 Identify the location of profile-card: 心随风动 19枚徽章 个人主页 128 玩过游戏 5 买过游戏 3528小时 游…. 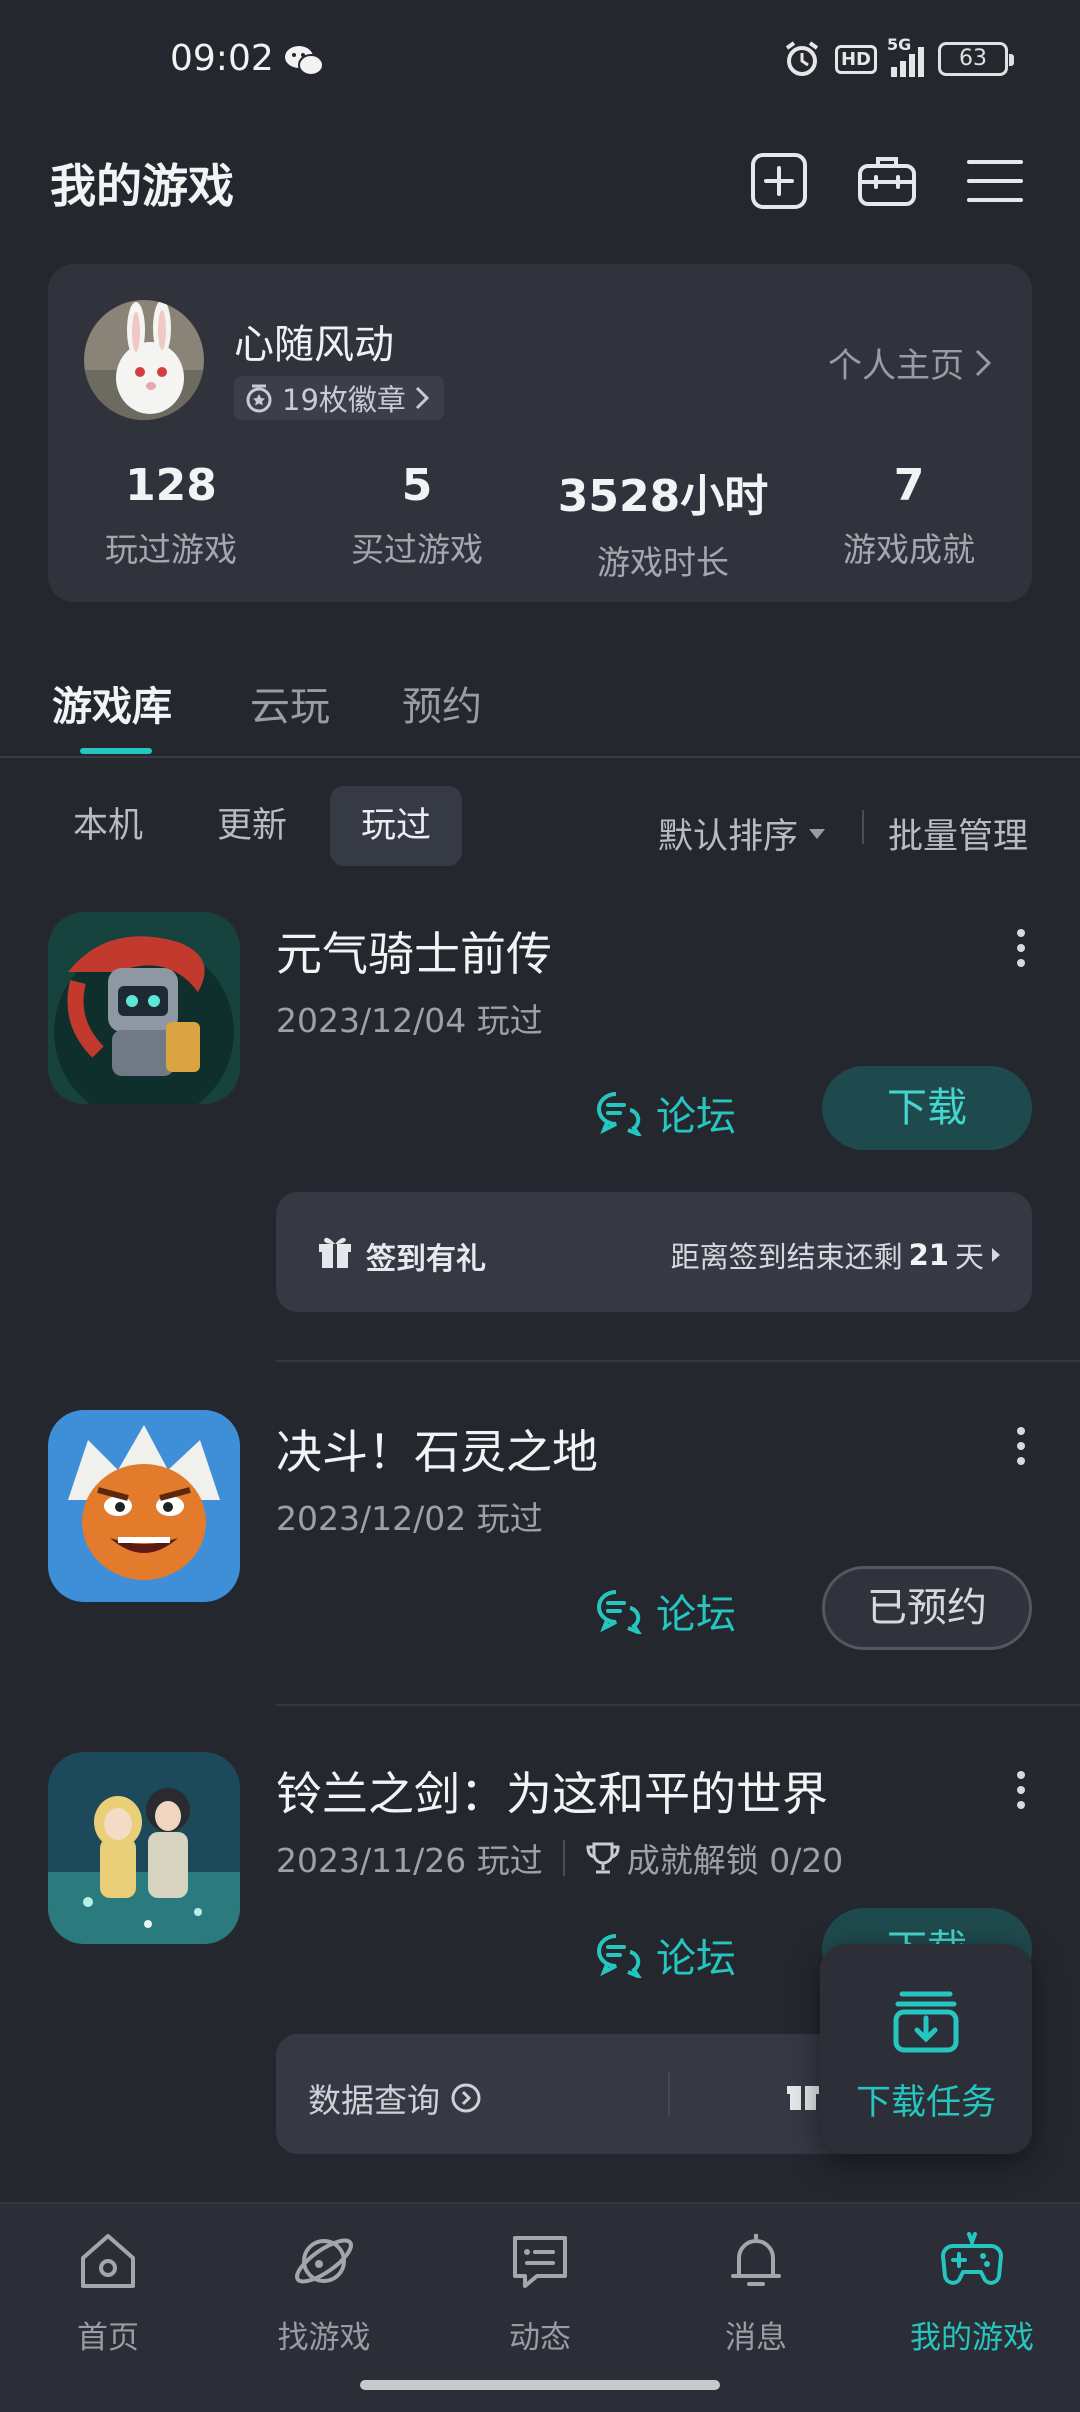
(540, 433).